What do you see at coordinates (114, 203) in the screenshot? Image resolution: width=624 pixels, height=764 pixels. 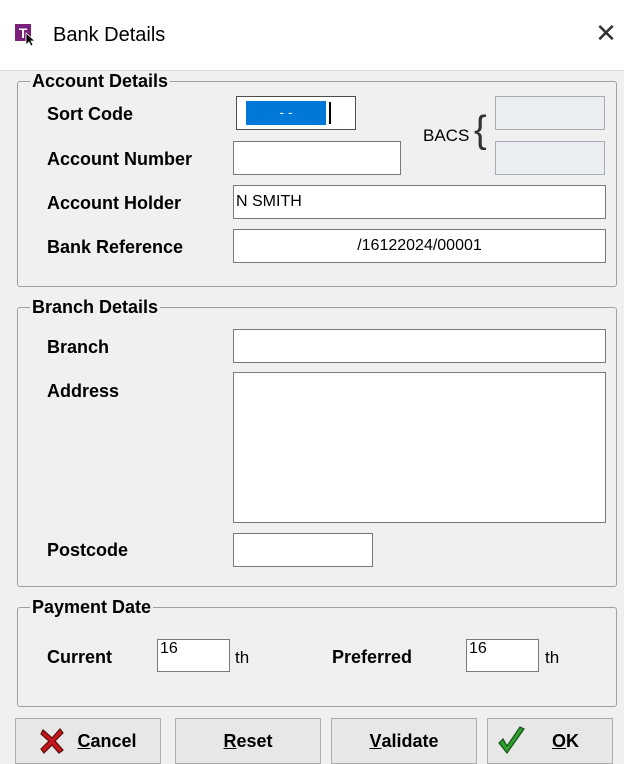 I see `account-holder-label: Account Holder` at bounding box center [114, 203].